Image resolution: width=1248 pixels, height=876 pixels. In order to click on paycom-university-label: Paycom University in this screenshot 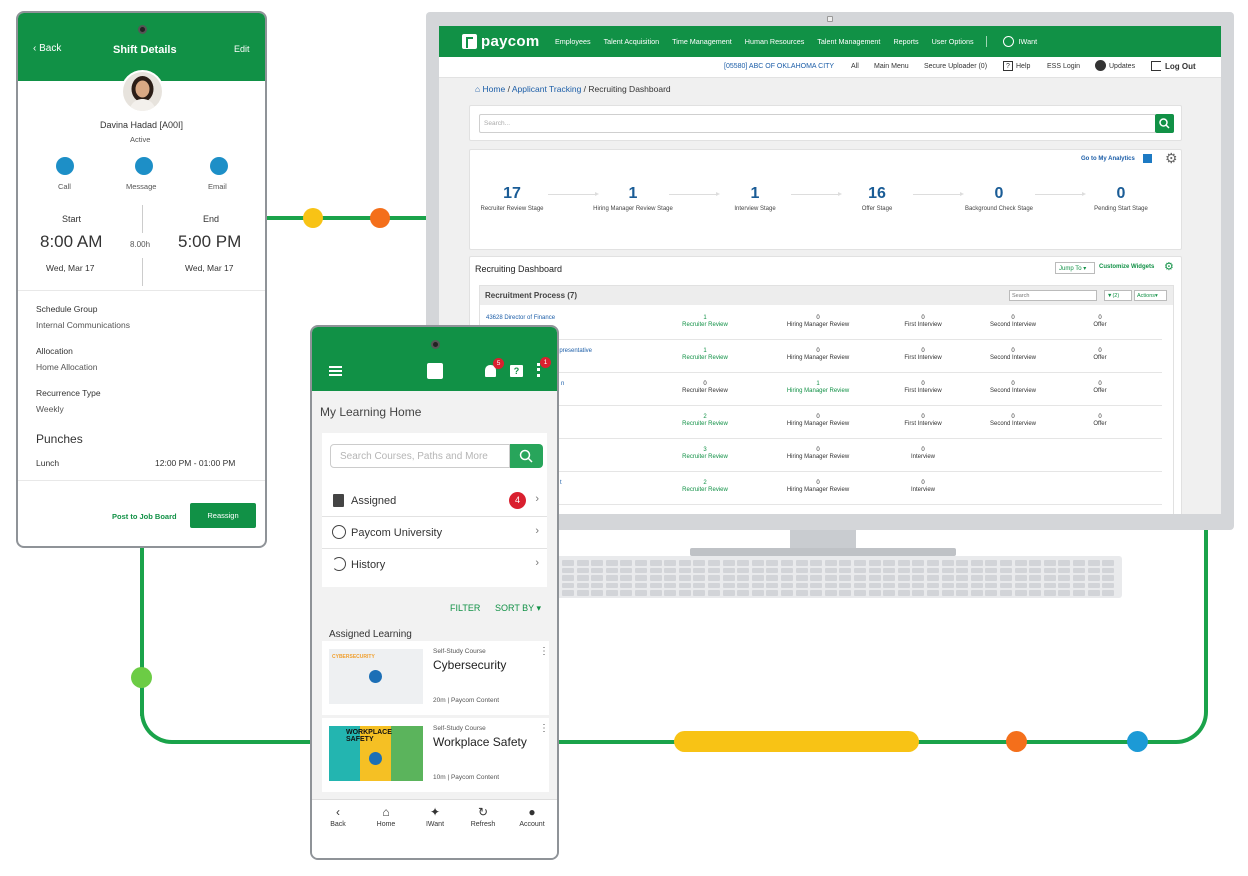, I will do `click(397, 533)`.